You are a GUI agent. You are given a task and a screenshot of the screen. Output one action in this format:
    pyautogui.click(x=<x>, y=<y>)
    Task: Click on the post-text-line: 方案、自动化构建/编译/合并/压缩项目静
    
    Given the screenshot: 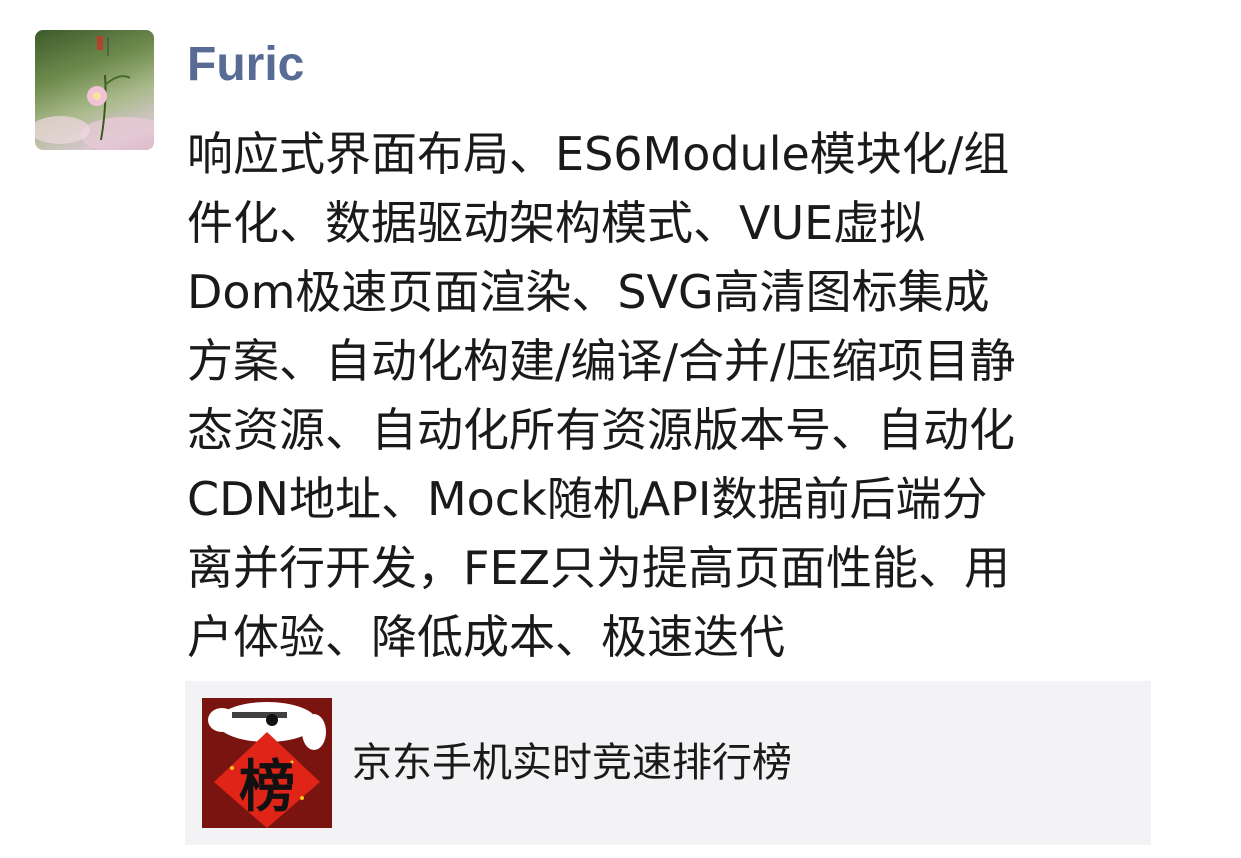 What is the action you would take?
    pyautogui.click(x=601, y=361)
    